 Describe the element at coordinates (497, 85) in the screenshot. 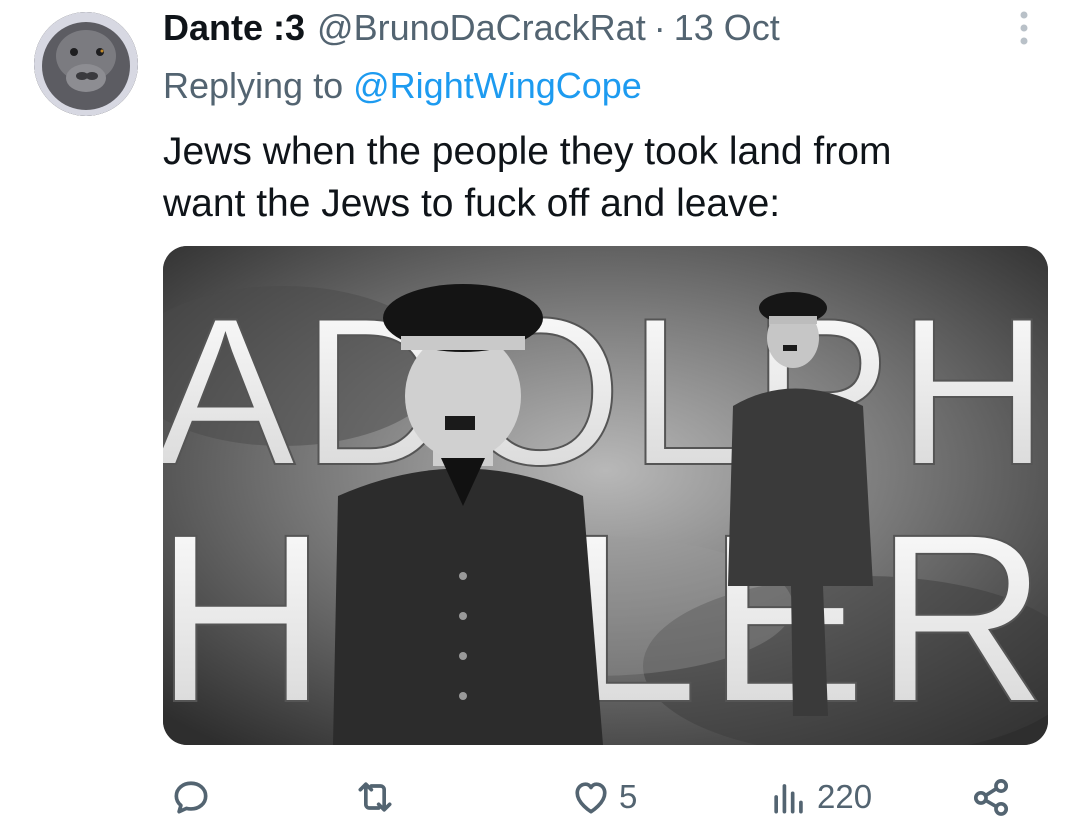

I see `replying-to-mention: @RightWingCope` at that location.